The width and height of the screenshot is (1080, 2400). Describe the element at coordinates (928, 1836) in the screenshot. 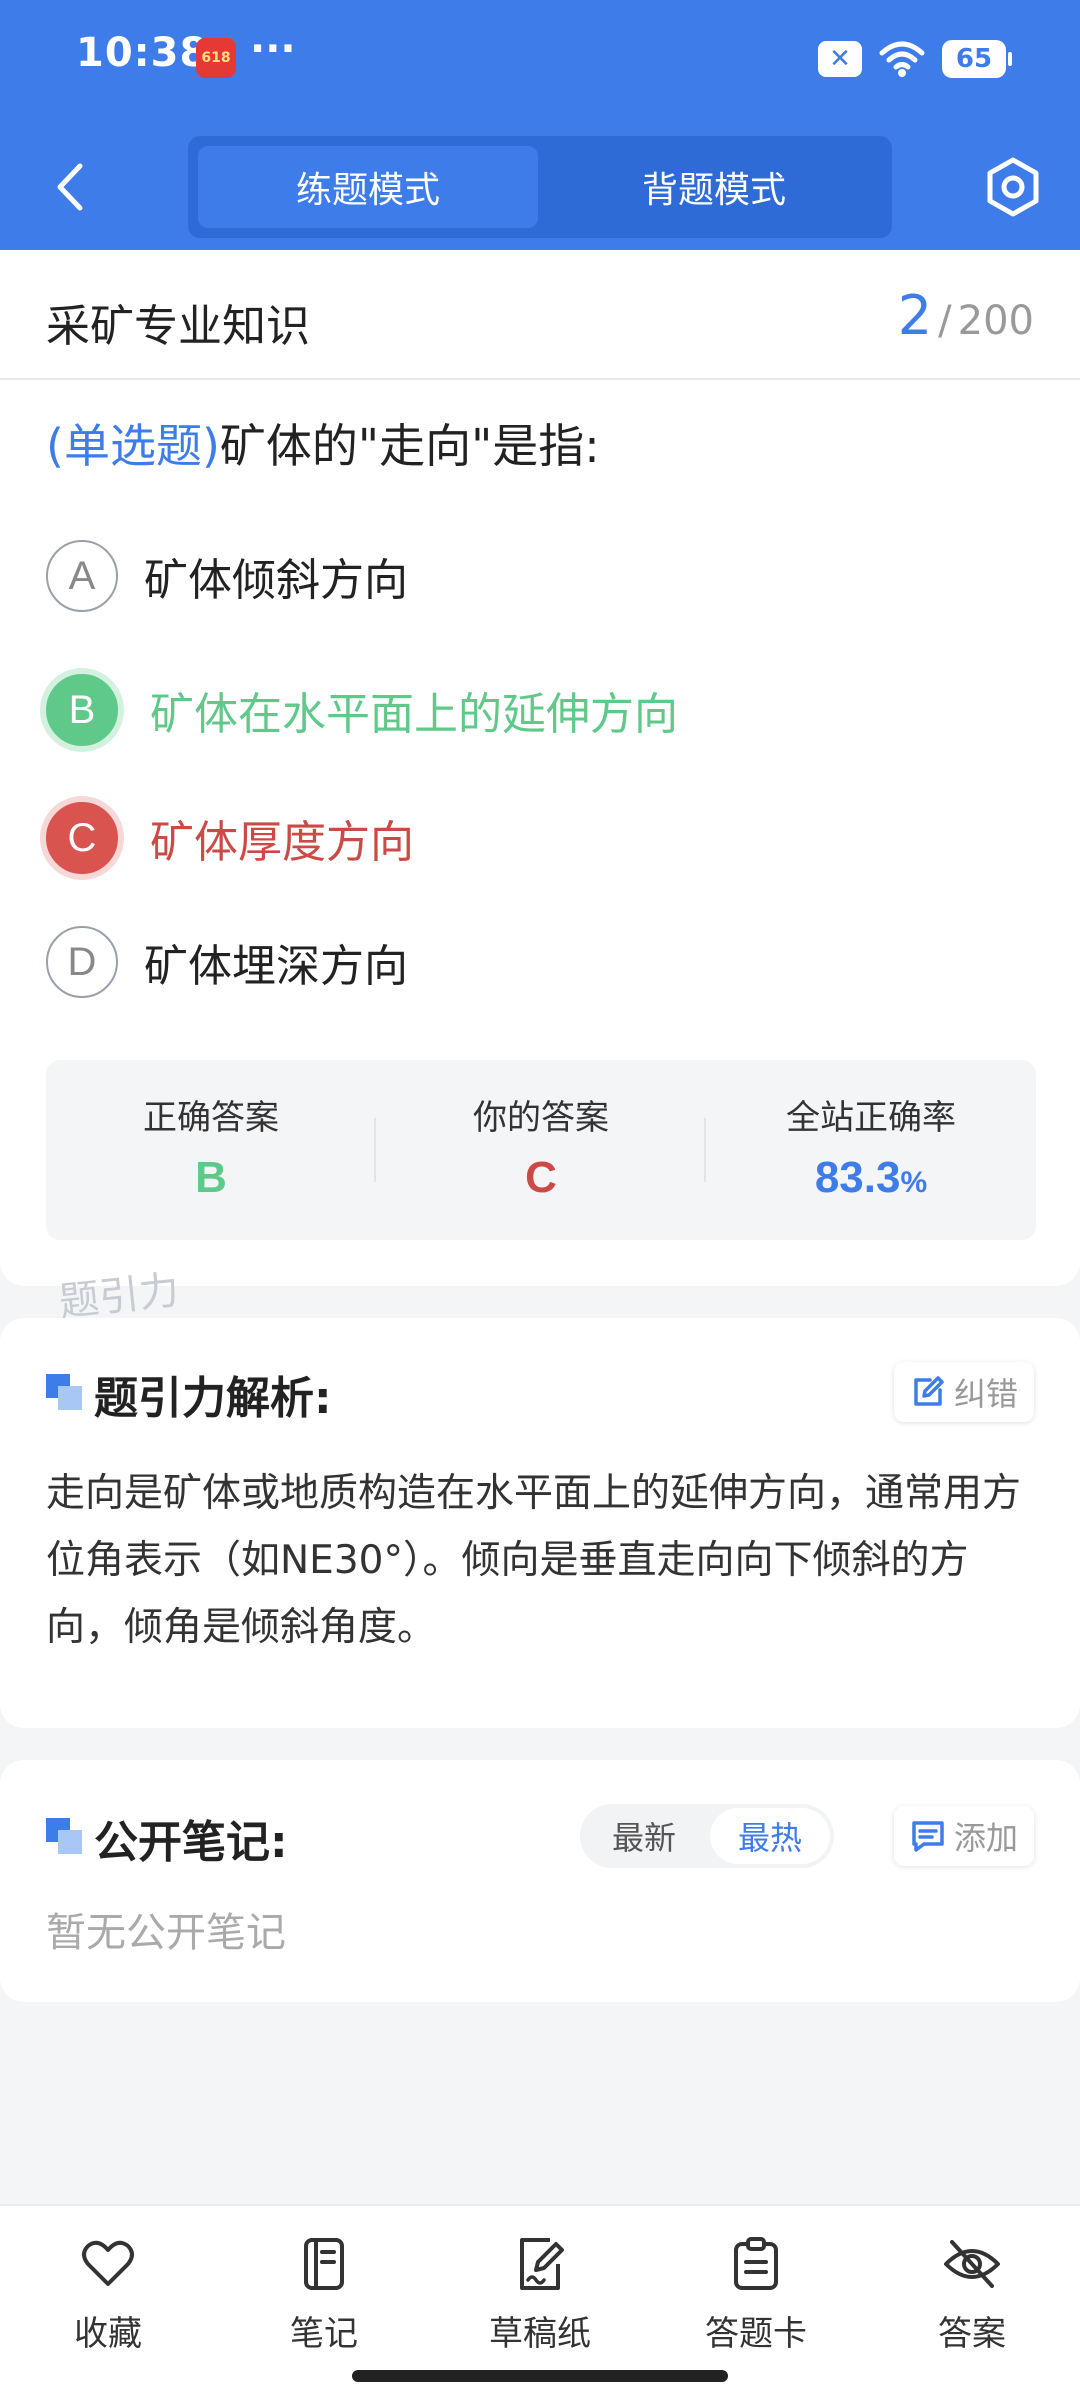

I see `comment-icon` at that location.